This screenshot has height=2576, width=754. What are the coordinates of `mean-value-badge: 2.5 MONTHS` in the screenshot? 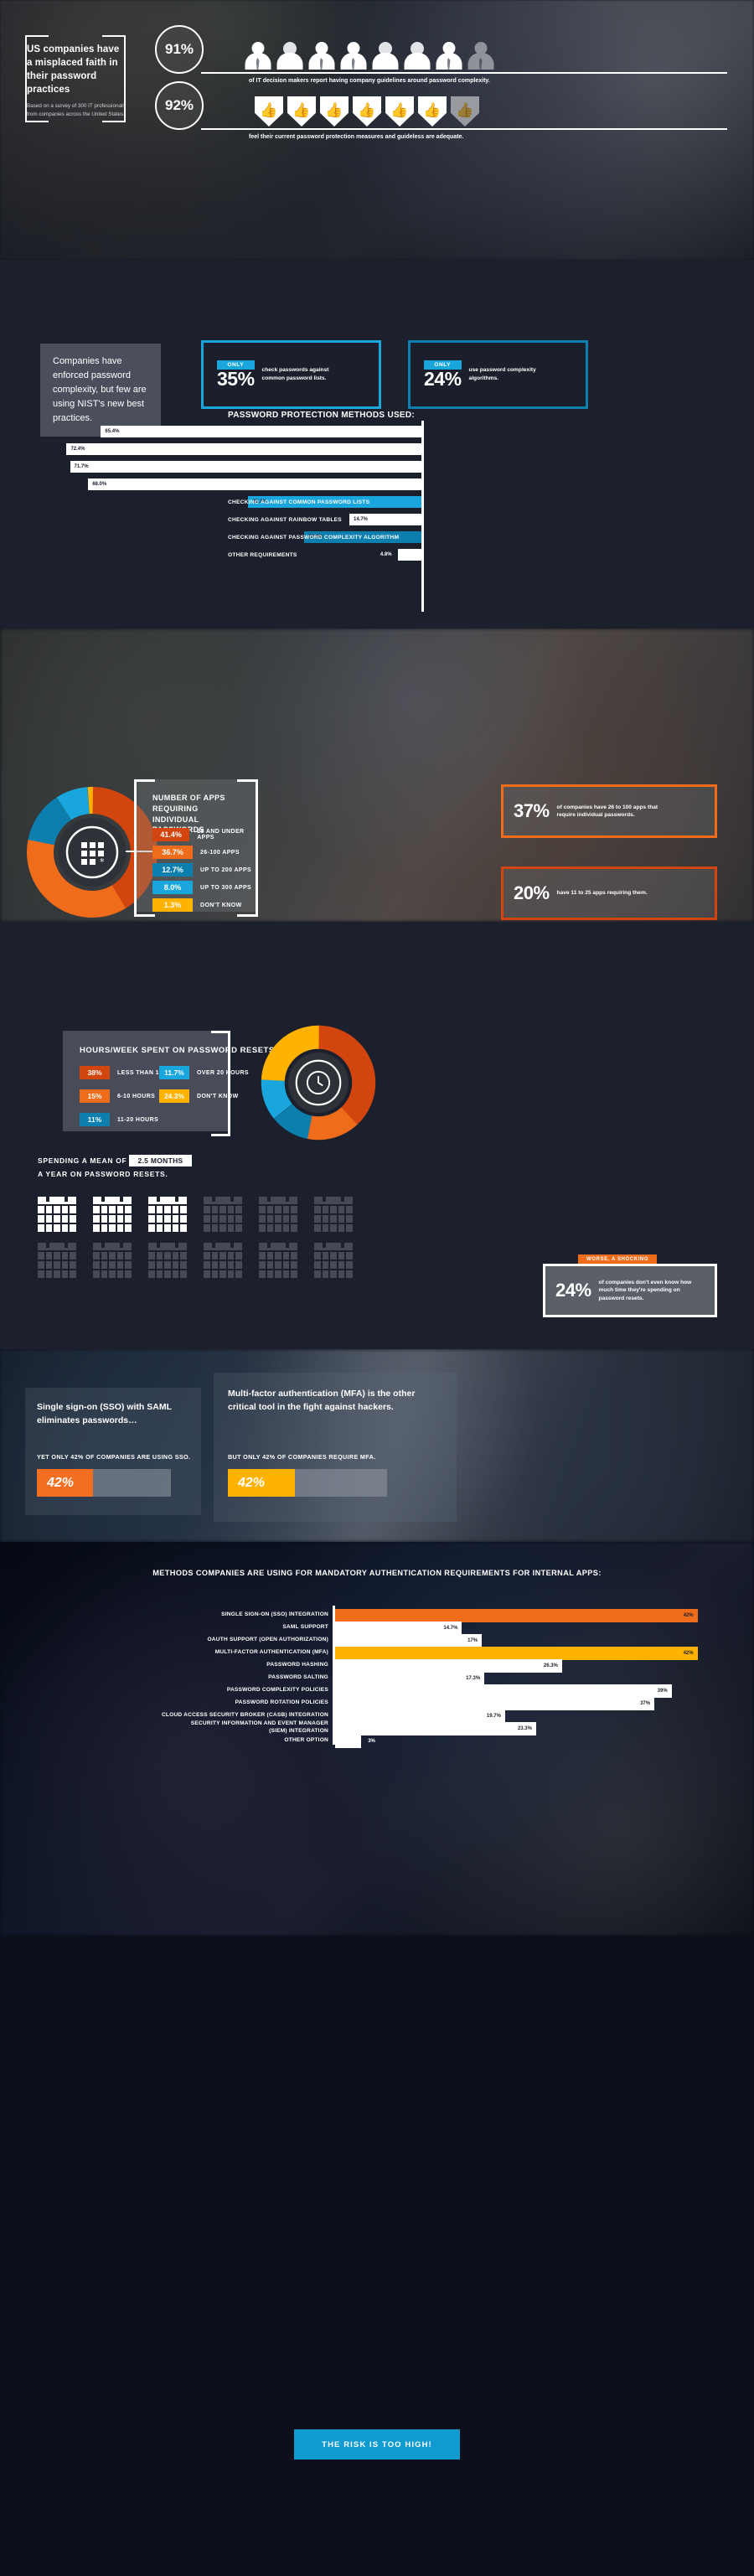 It's located at (160, 1160).